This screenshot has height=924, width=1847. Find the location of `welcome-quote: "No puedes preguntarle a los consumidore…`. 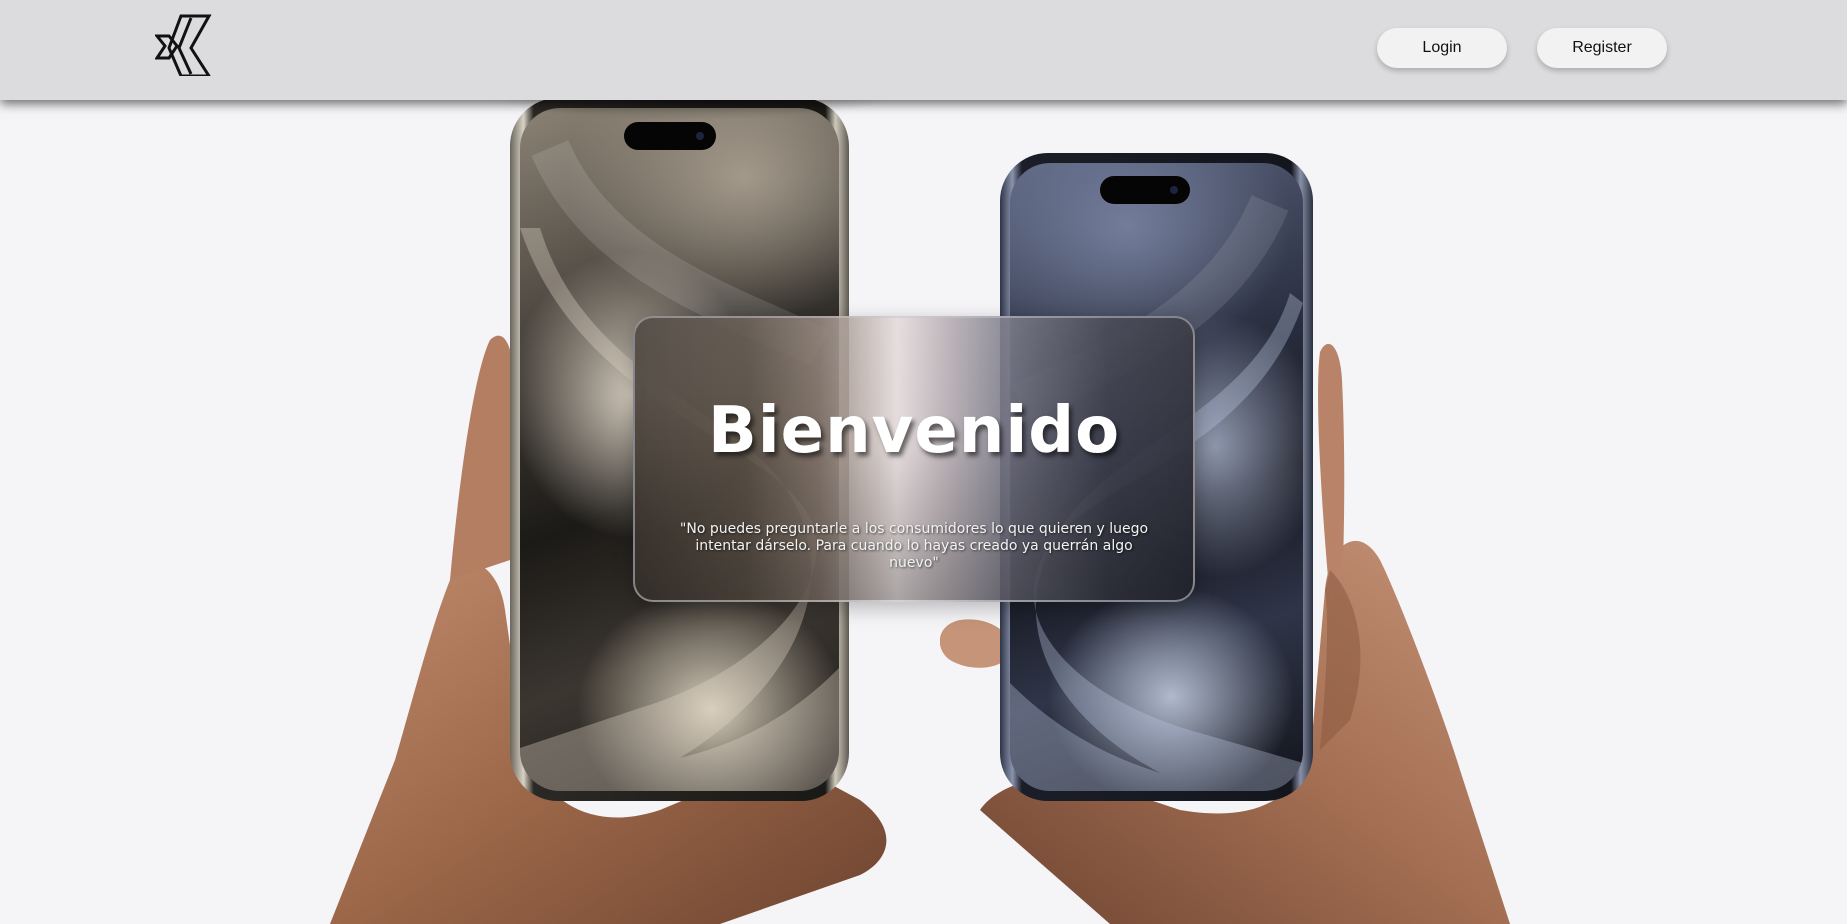

welcome-quote: "No puedes preguntarle a los consumidore… is located at coordinates (914, 546).